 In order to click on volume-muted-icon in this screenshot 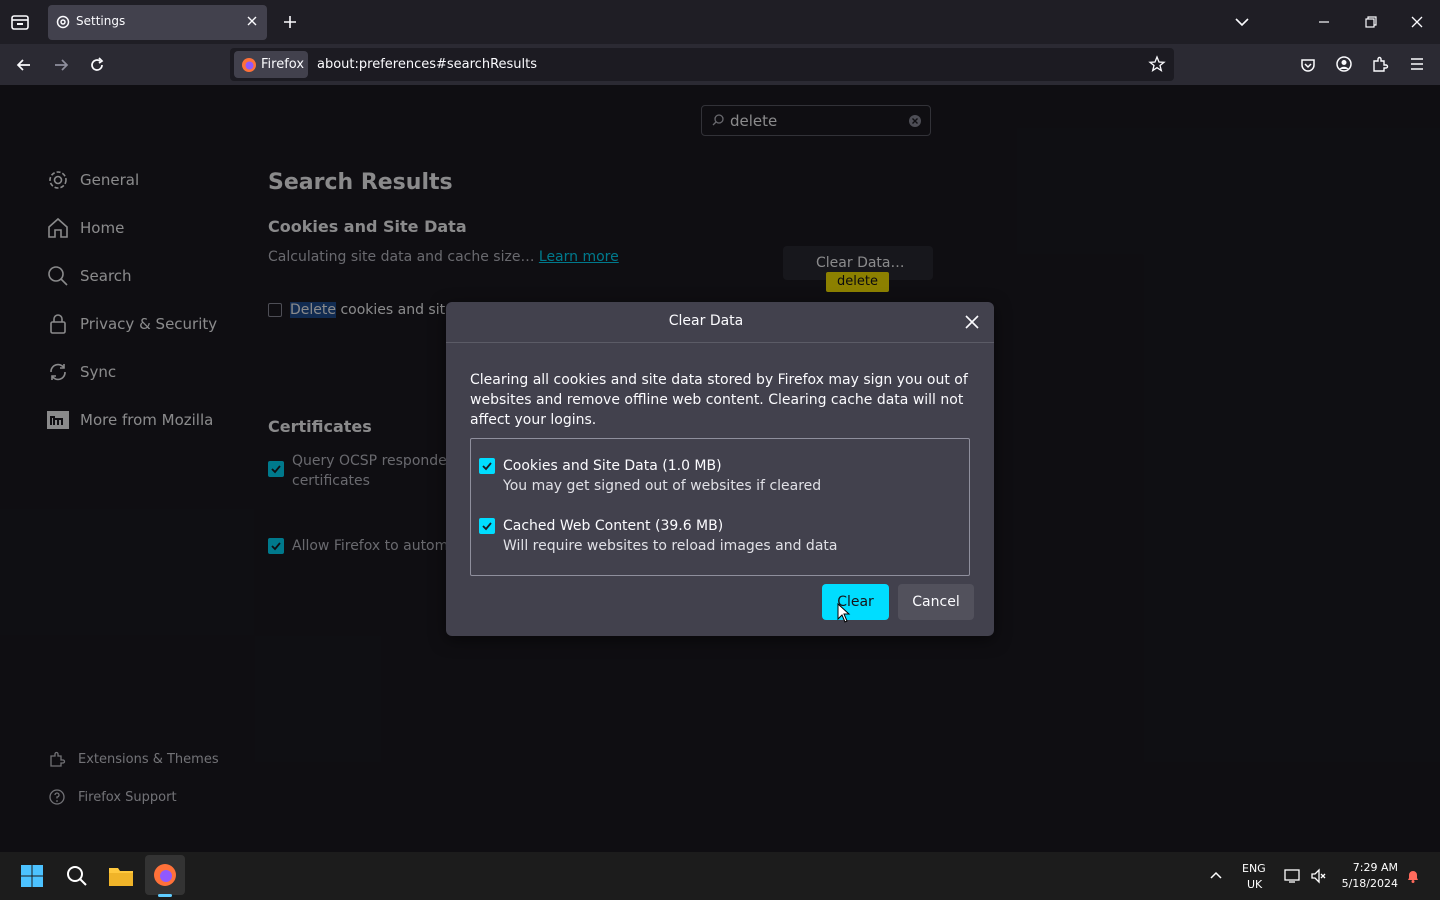, I will do `click(1319, 876)`.